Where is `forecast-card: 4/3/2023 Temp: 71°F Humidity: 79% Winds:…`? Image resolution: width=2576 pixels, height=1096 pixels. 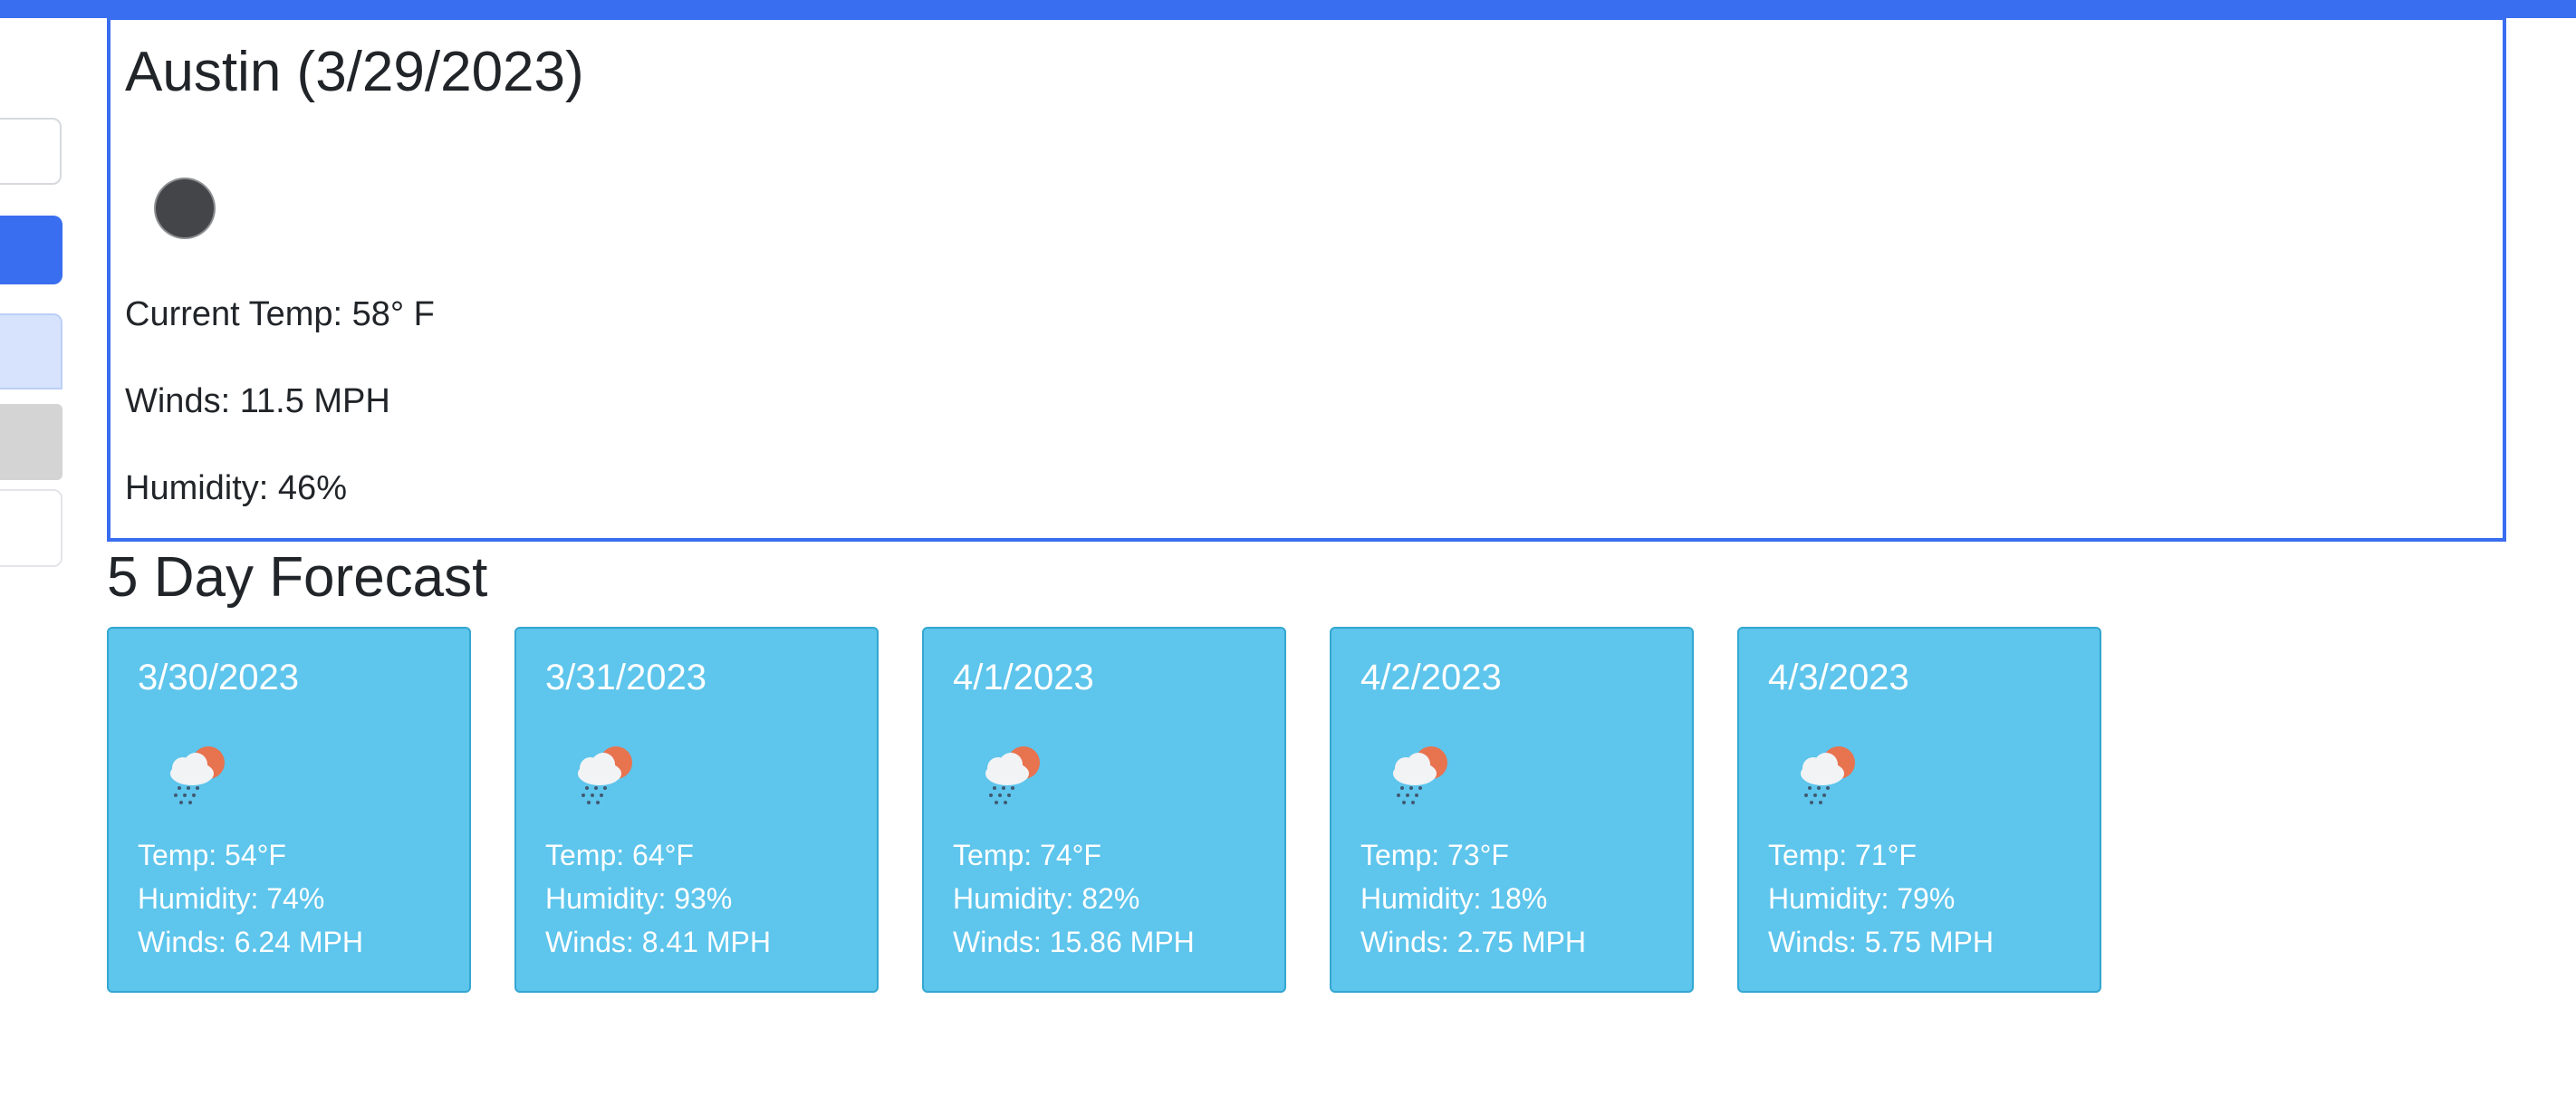 forecast-card: 4/3/2023 Temp: 71°F Humidity: 79% Winds:… is located at coordinates (1919, 810).